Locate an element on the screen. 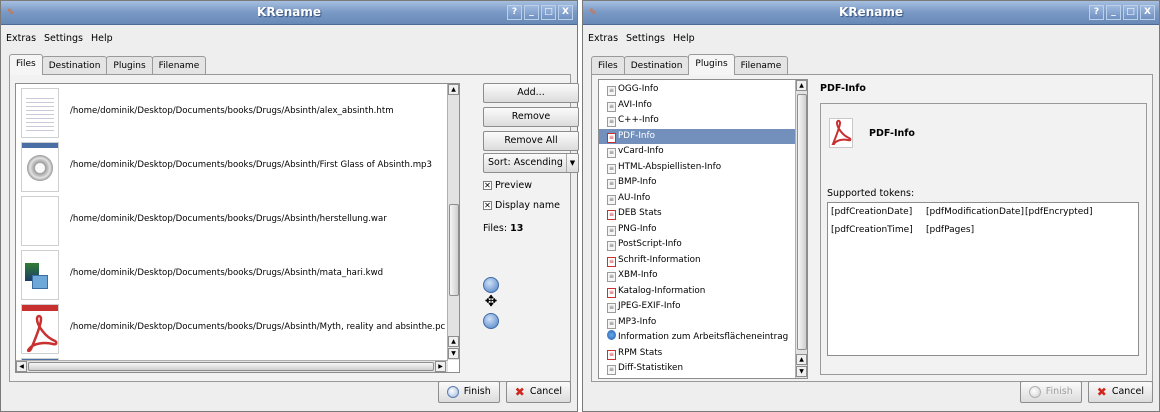 This screenshot has height=412, width=1160. plugin-list-scrollbar: ▲ ▲ ▼ is located at coordinates (801, 229).